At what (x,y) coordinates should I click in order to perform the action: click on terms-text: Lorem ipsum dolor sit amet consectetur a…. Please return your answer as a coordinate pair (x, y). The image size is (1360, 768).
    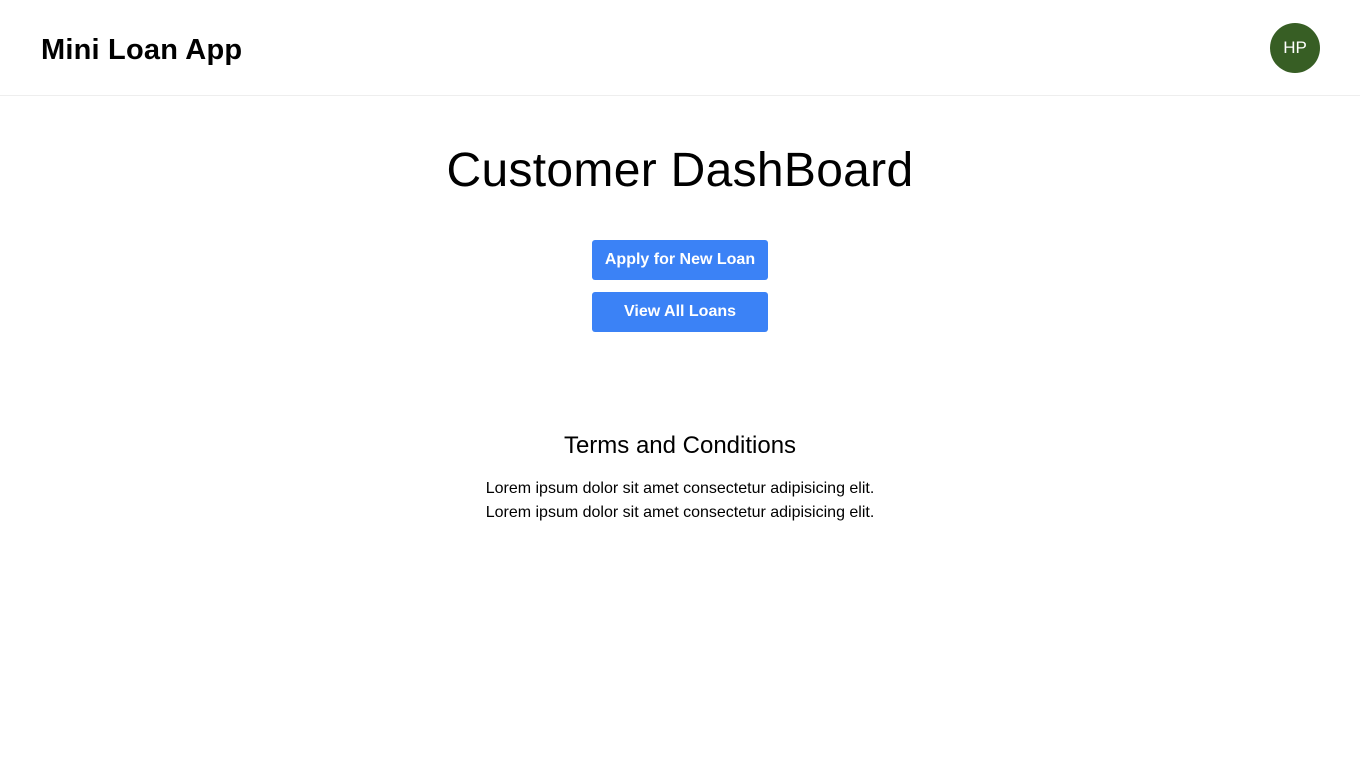
    Looking at the image, I should click on (680, 501).